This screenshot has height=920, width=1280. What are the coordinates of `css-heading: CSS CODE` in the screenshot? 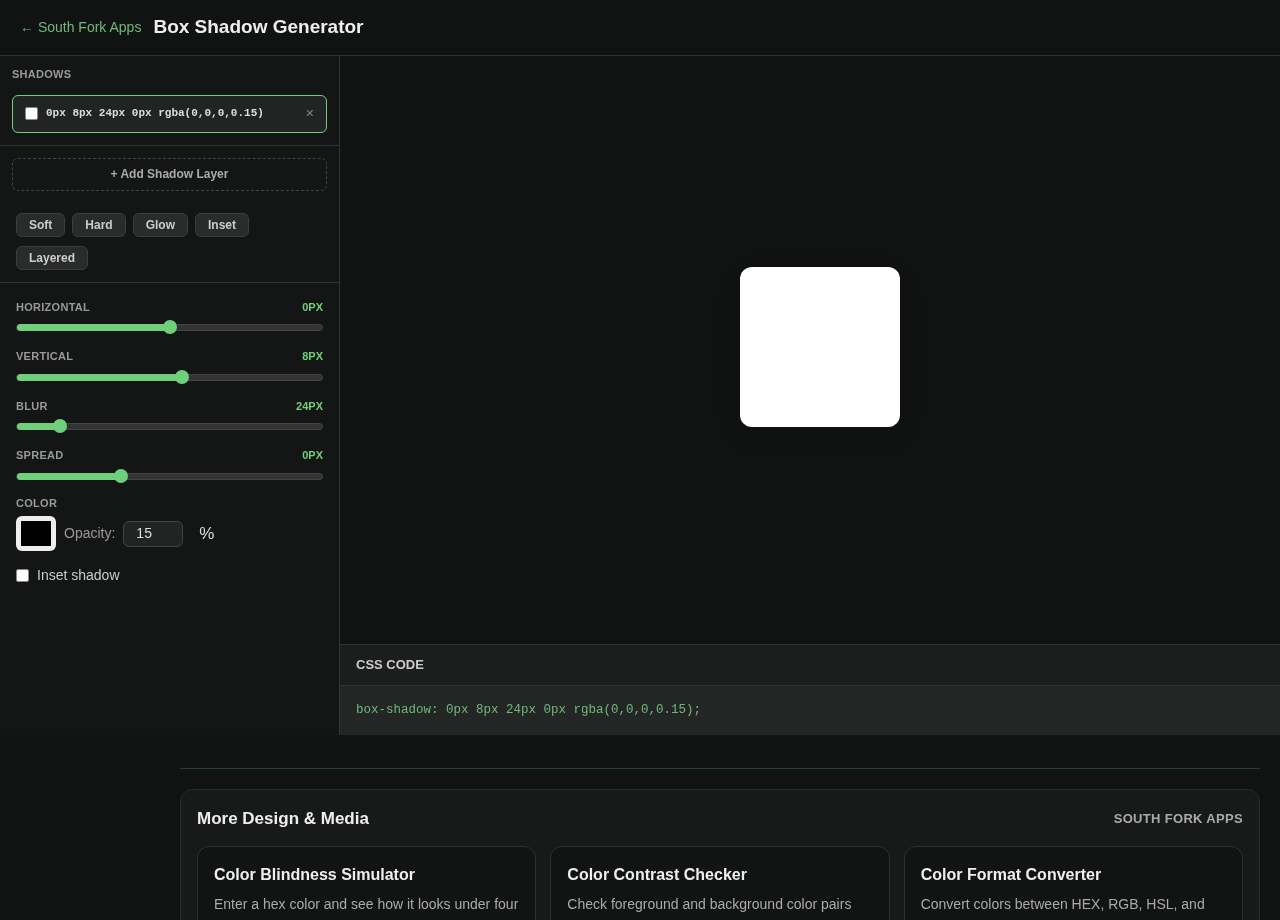 It's located at (390, 665).